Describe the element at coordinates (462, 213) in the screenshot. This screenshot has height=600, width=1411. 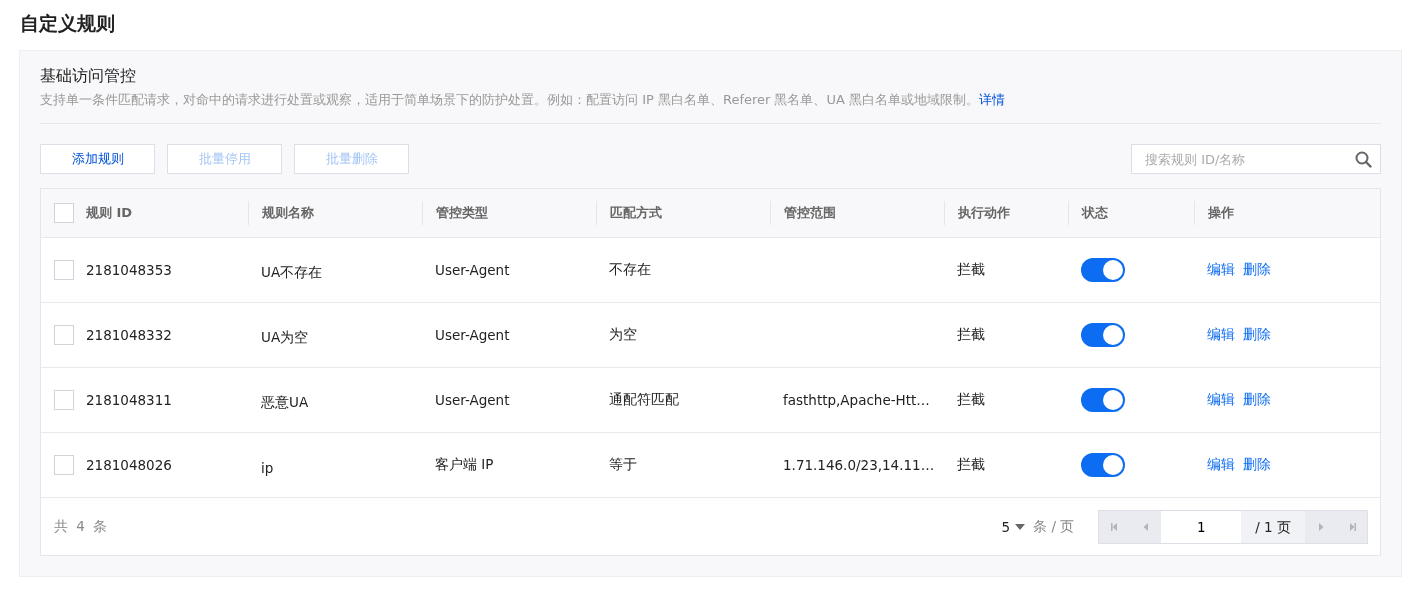
I see `column-header: 管控类型` at that location.